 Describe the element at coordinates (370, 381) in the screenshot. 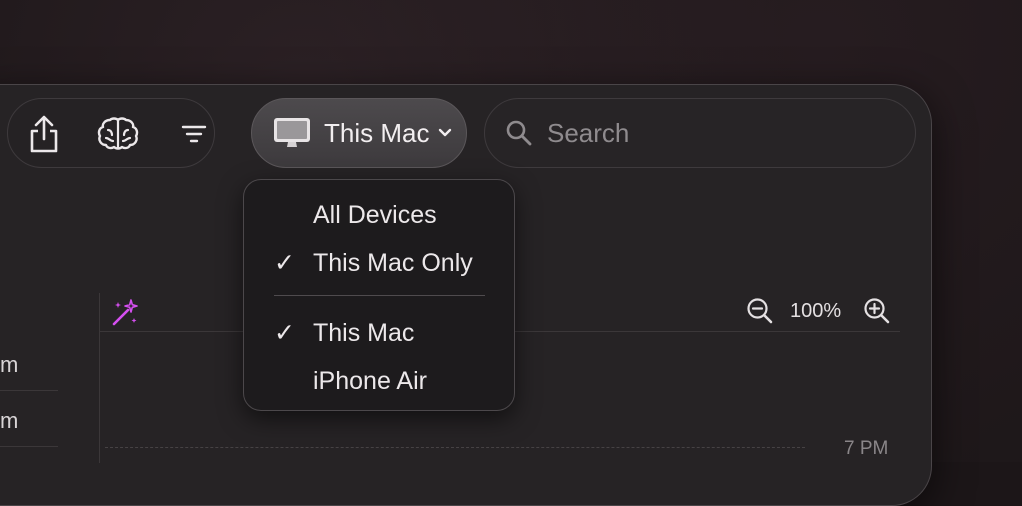

I see `menu-item-label: iPhone Air` at that location.